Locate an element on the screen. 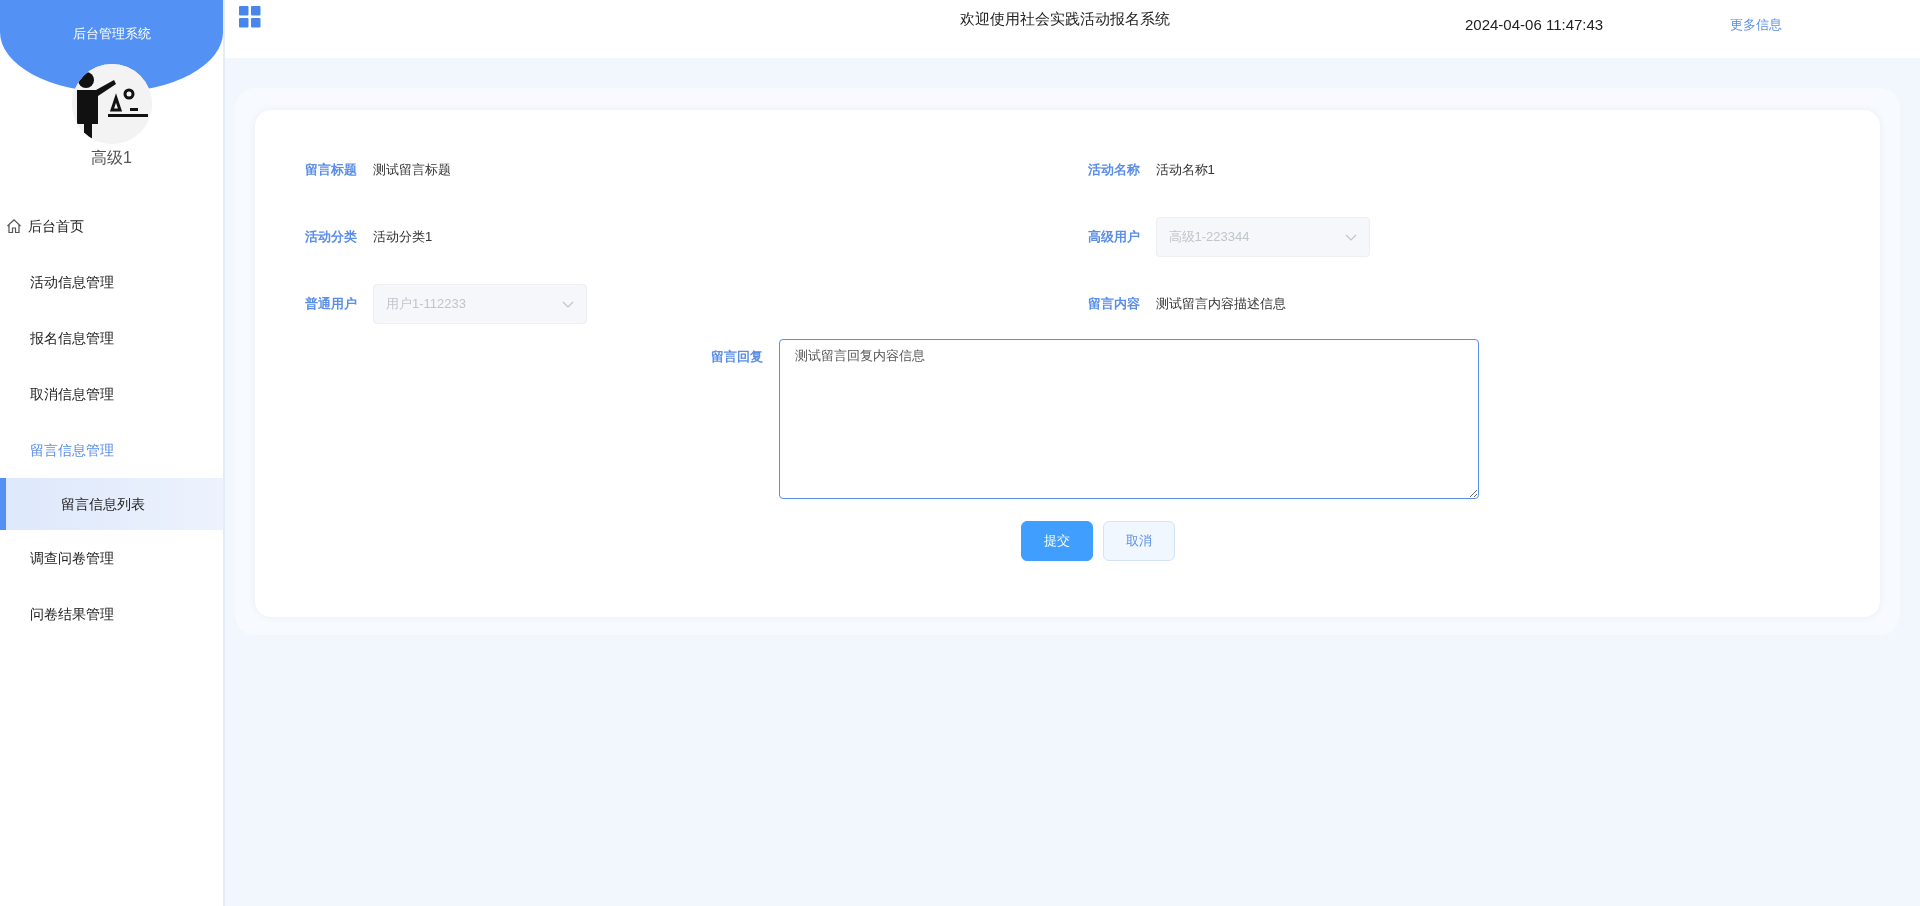  field-value: 测试留言内容描述信息 is located at coordinates (1220, 304).